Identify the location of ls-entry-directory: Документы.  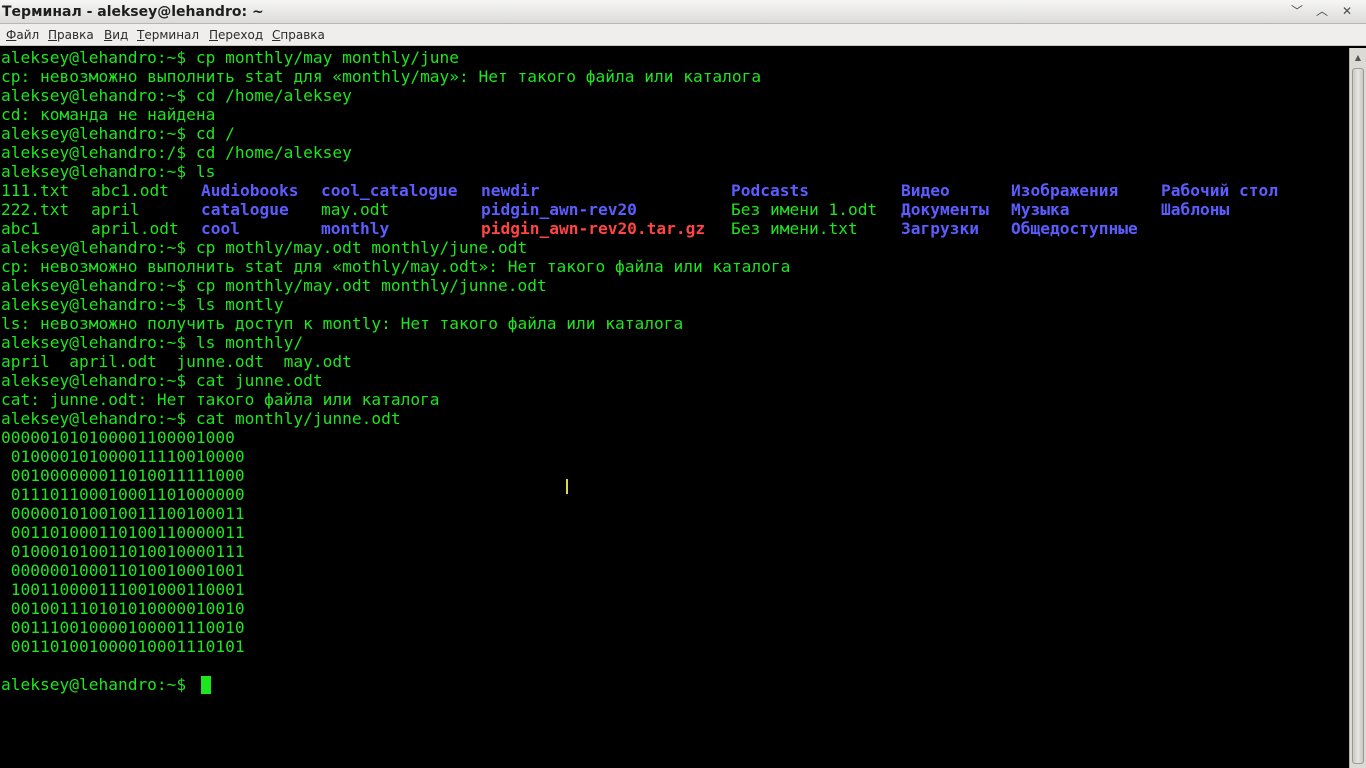
(945, 209).